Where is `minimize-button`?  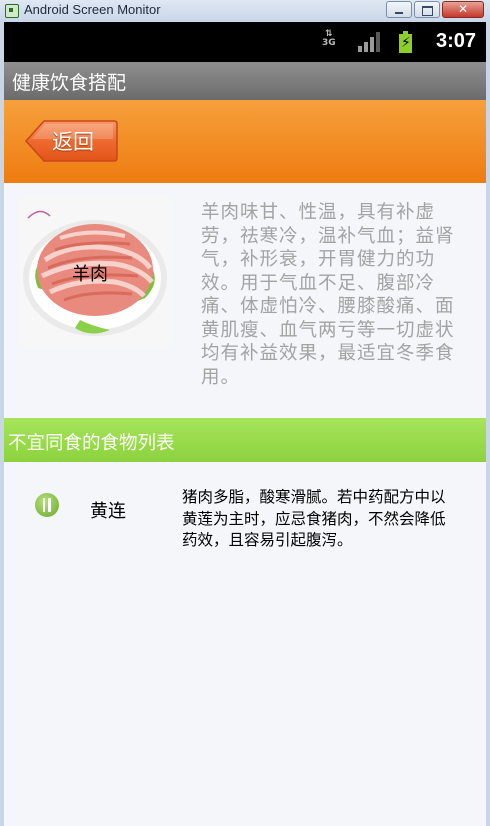 minimize-button is located at coordinates (399, 9).